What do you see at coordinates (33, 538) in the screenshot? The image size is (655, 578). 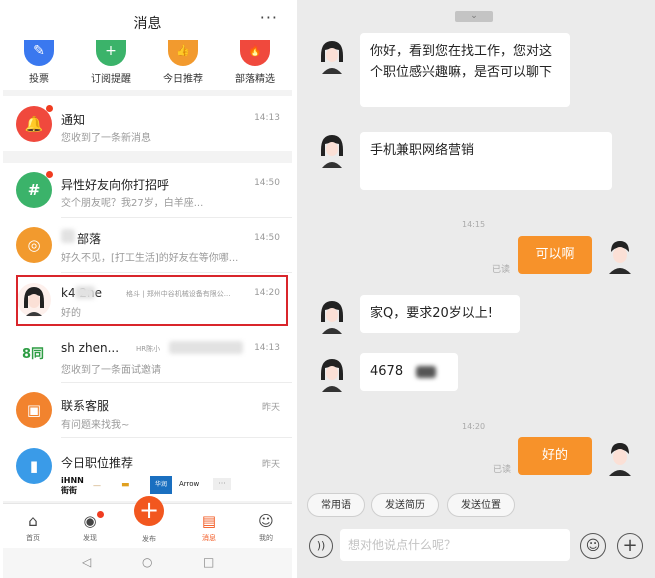 I see `tab-label: 首页` at bounding box center [33, 538].